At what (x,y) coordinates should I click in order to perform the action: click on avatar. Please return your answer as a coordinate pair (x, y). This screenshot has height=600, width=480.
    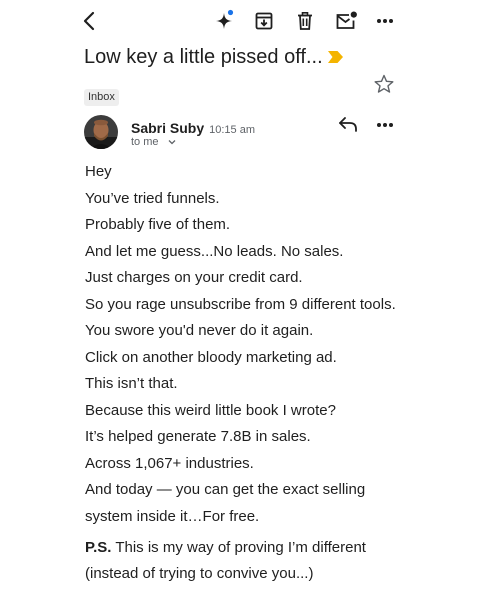
    Looking at the image, I should click on (101, 132).